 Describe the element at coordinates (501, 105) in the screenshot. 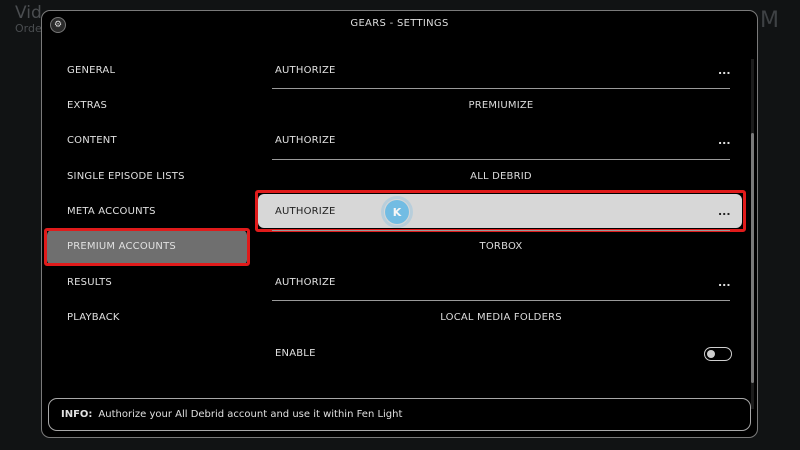

I see `section-premiumize: PREMIUMIZE` at that location.